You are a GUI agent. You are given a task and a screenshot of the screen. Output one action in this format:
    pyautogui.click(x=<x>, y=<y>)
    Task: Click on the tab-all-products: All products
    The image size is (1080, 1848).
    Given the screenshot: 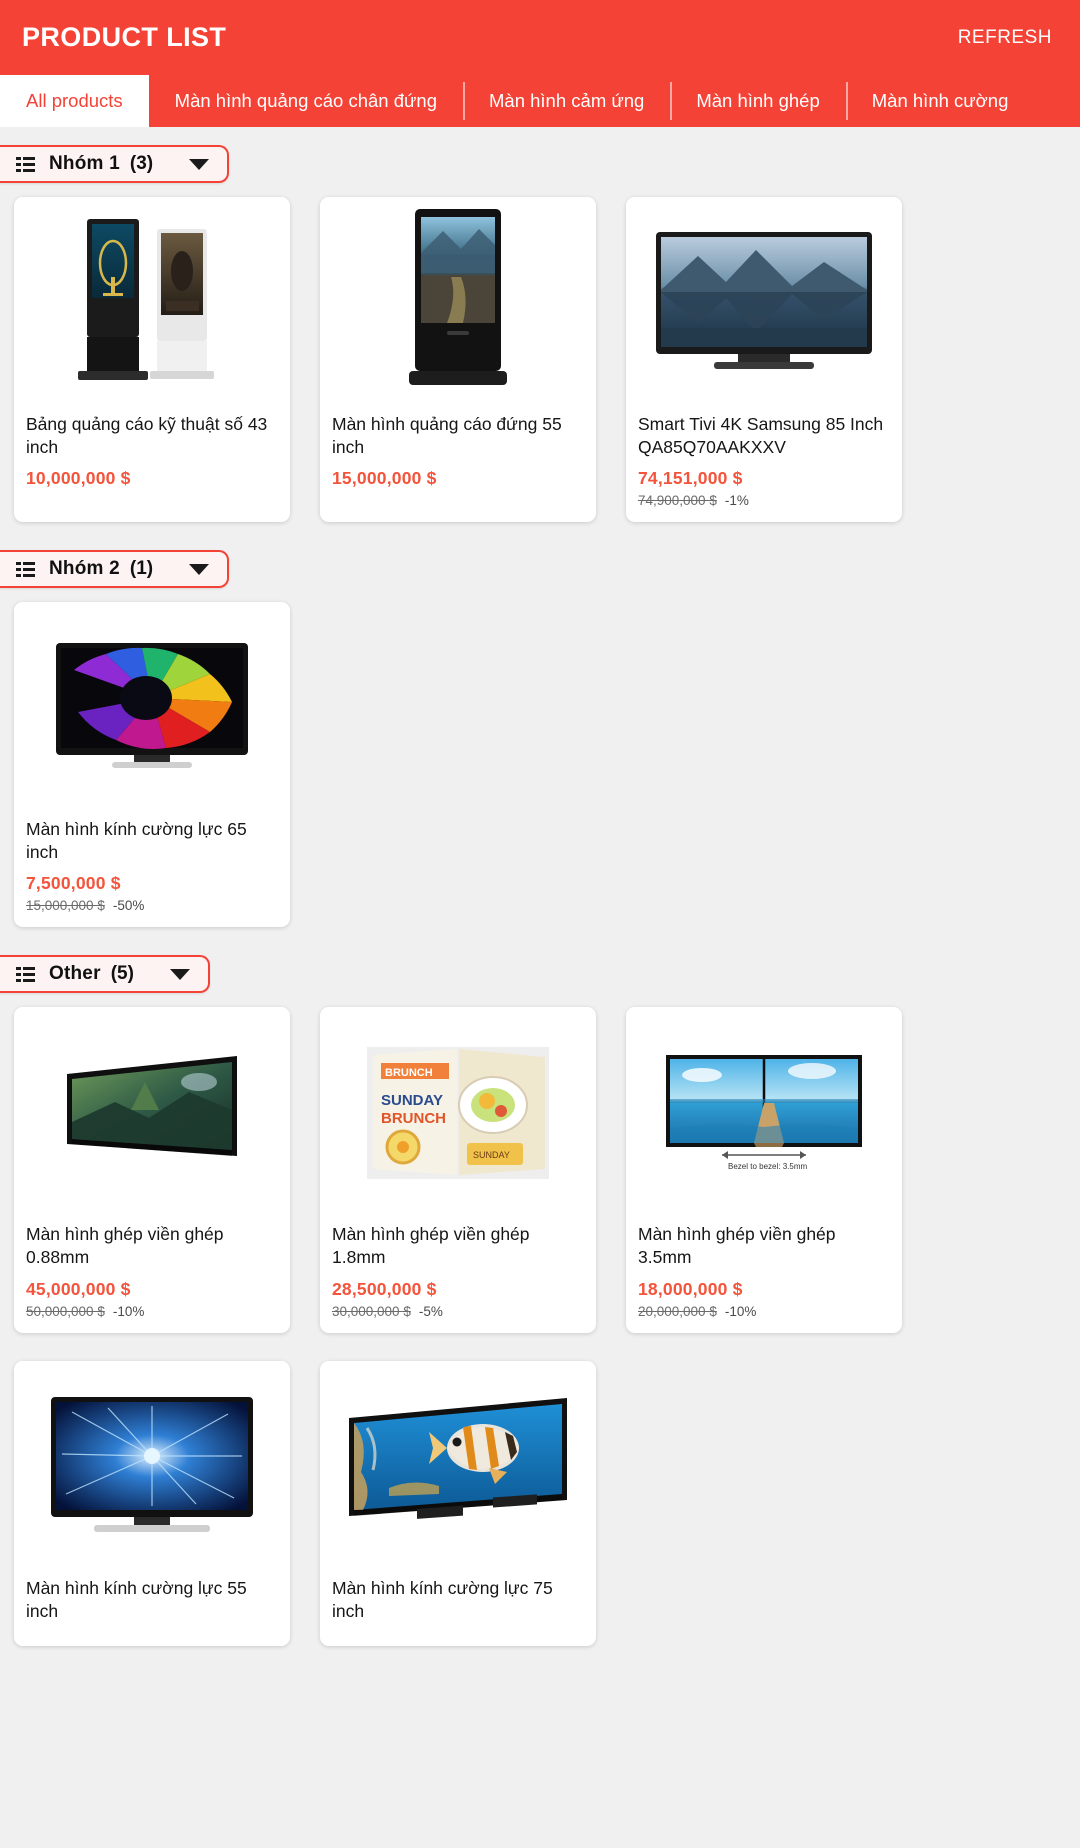 What is the action you would take?
    pyautogui.click(x=74, y=101)
    